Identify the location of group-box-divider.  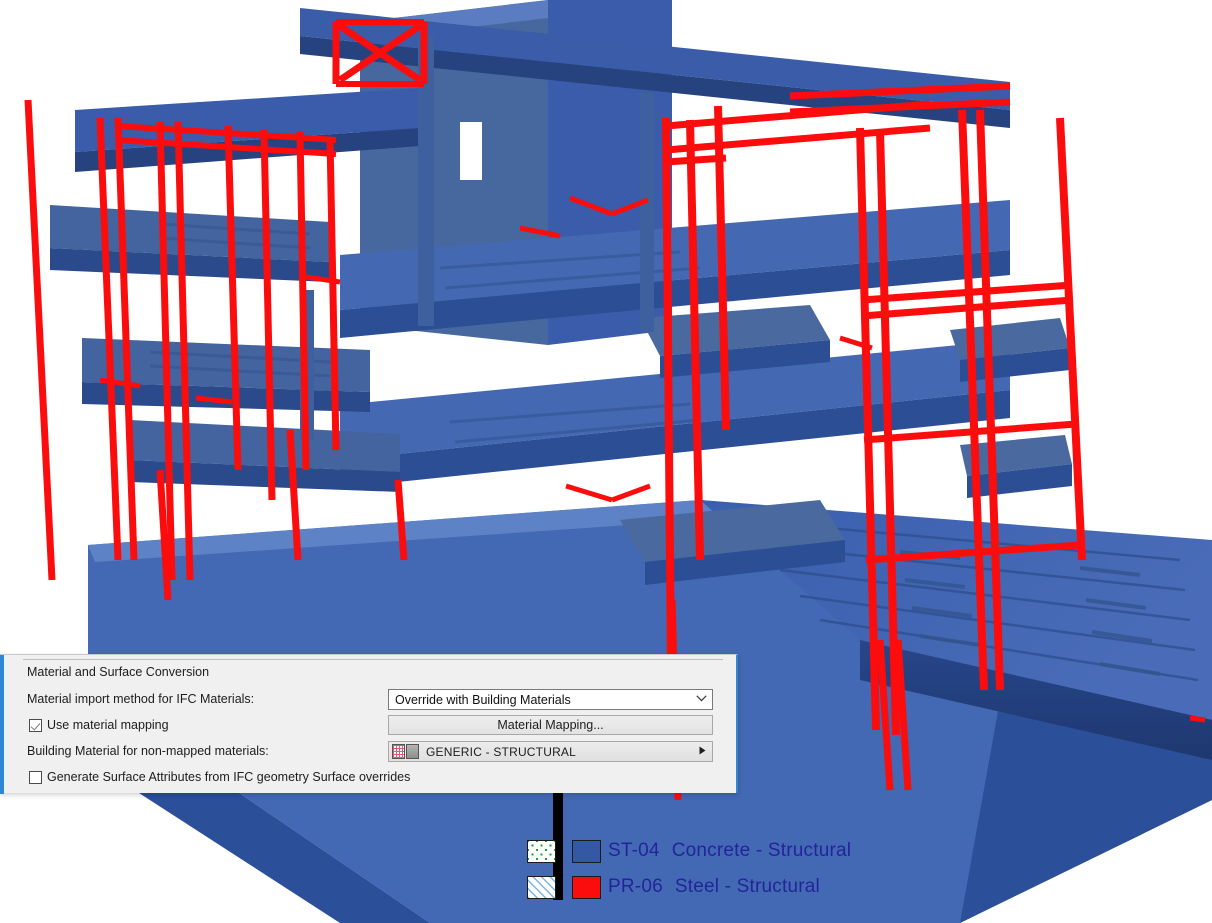
(373, 659).